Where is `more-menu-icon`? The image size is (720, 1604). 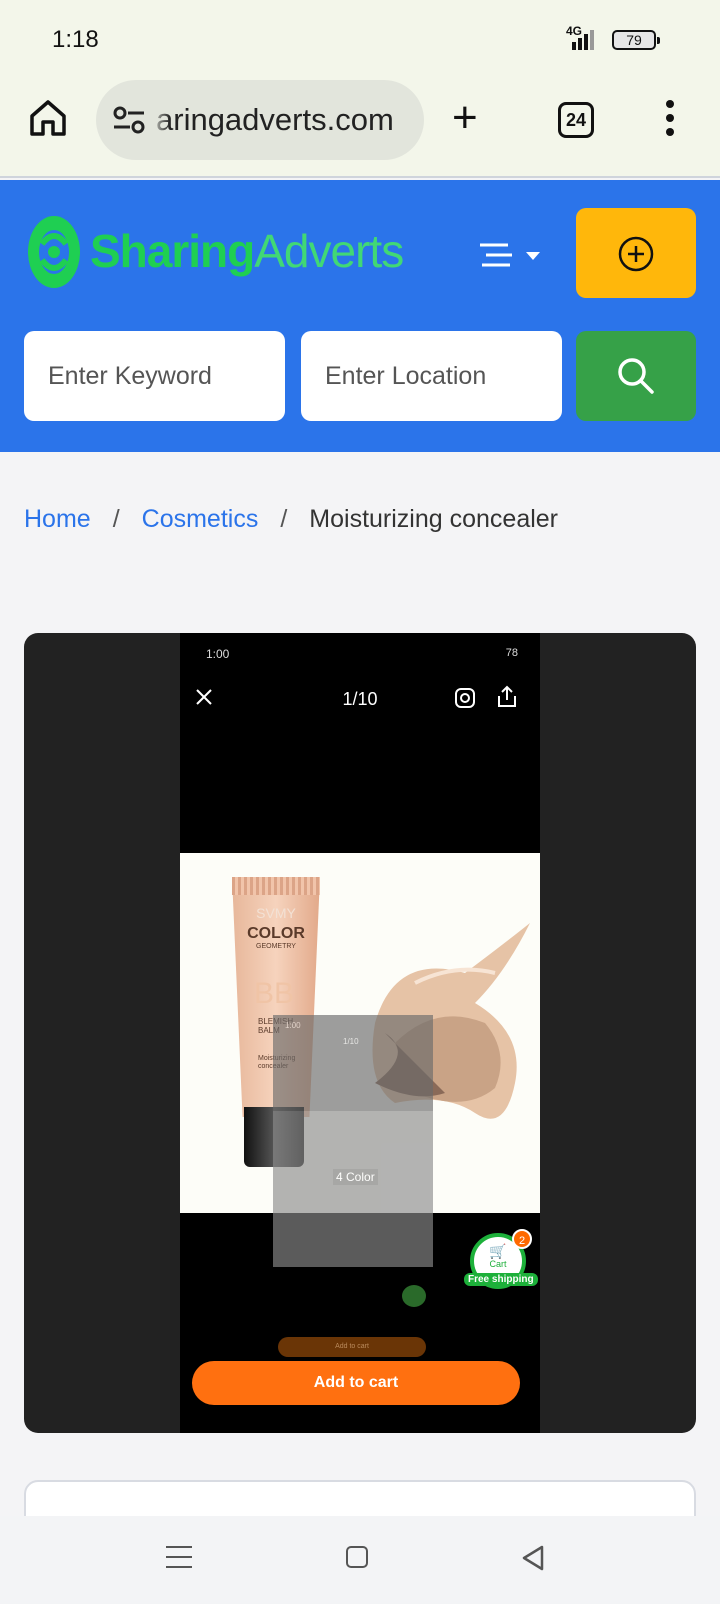
more-menu-icon is located at coordinates (671, 120).